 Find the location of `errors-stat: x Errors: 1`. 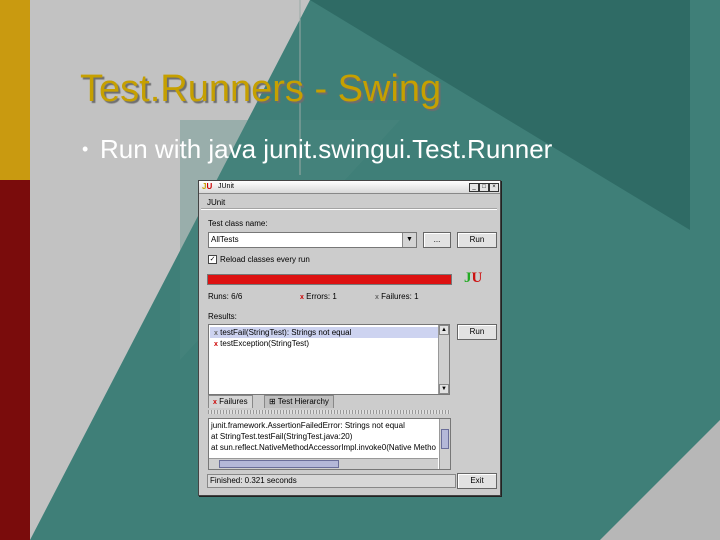

errors-stat: x Errors: 1 is located at coordinates (318, 296).